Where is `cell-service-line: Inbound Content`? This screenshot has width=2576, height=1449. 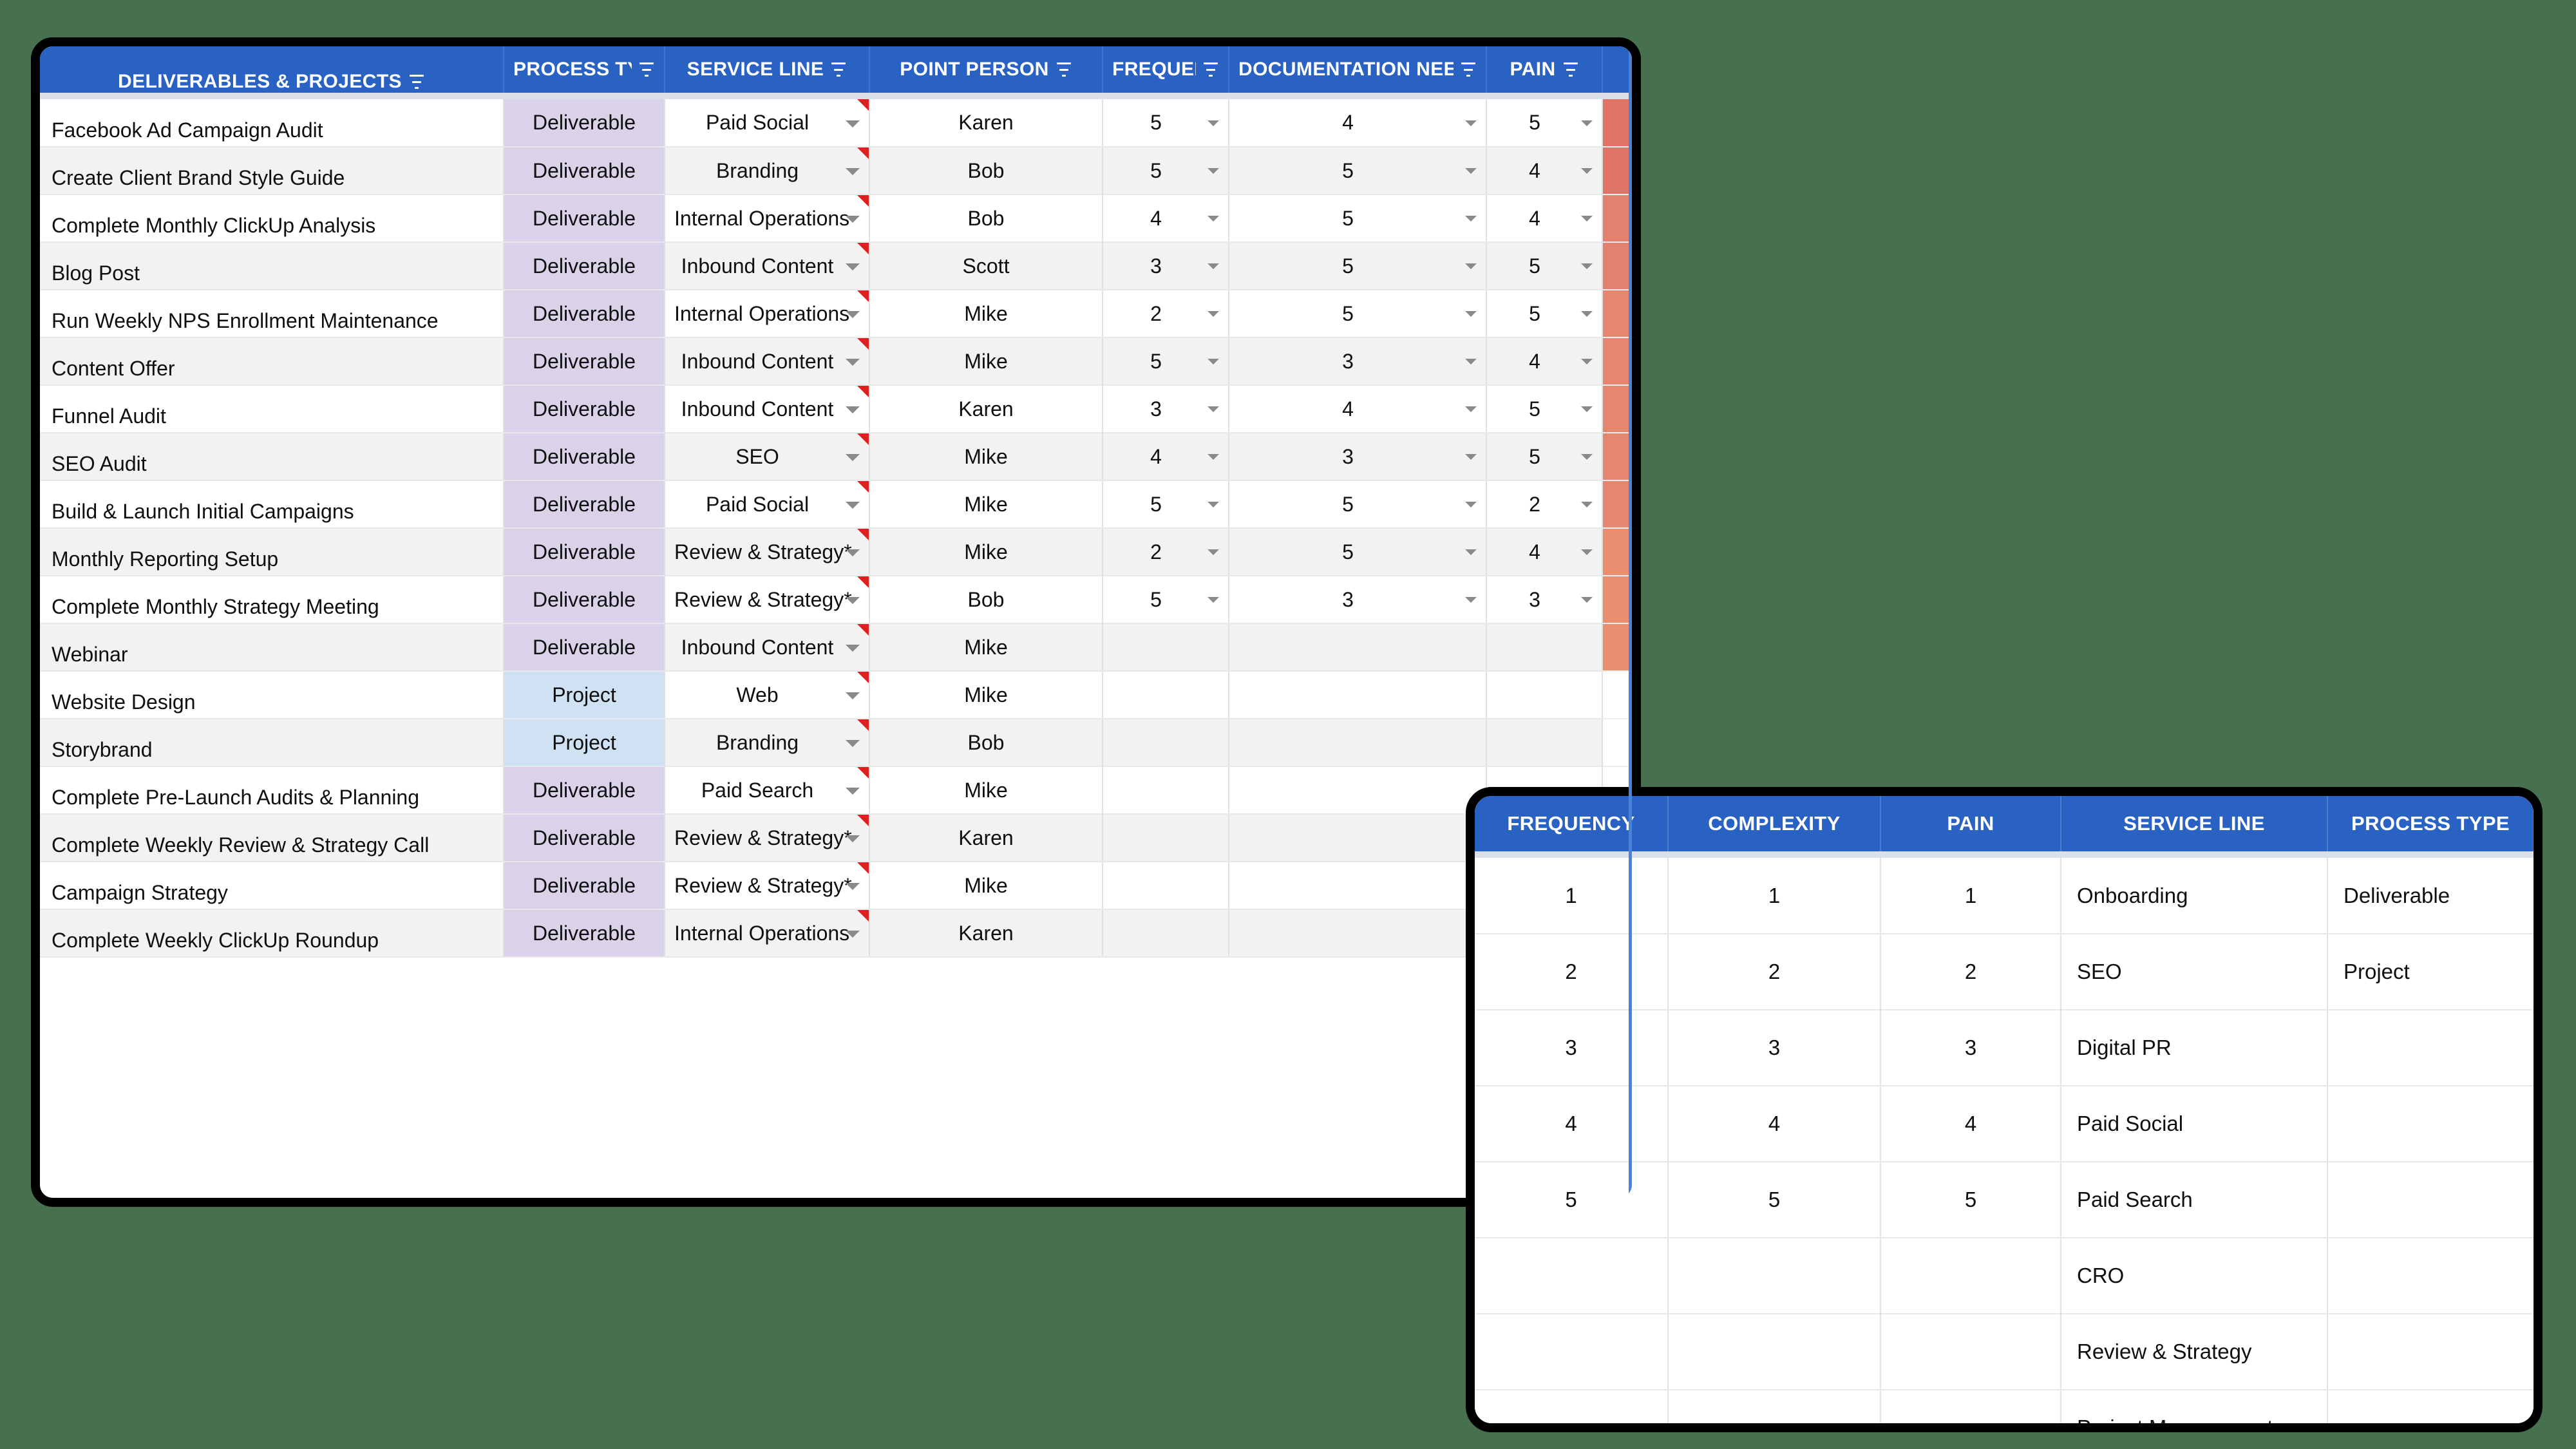 cell-service-line: Inbound Content is located at coordinates (767, 362).